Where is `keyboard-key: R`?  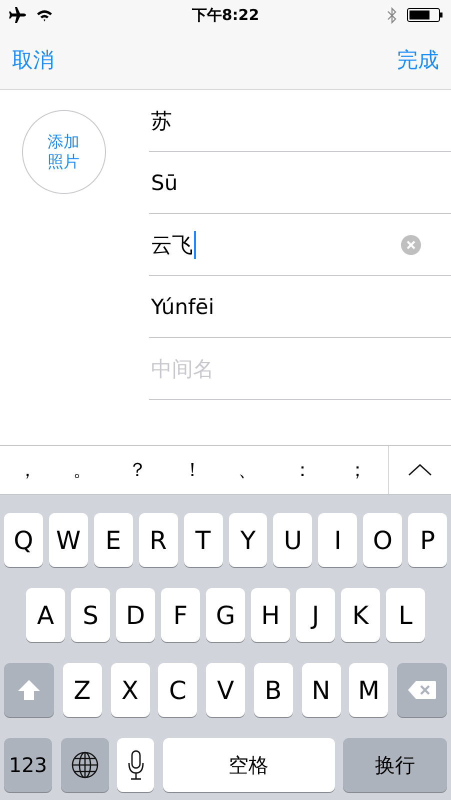
keyboard-key: R is located at coordinates (158, 540).